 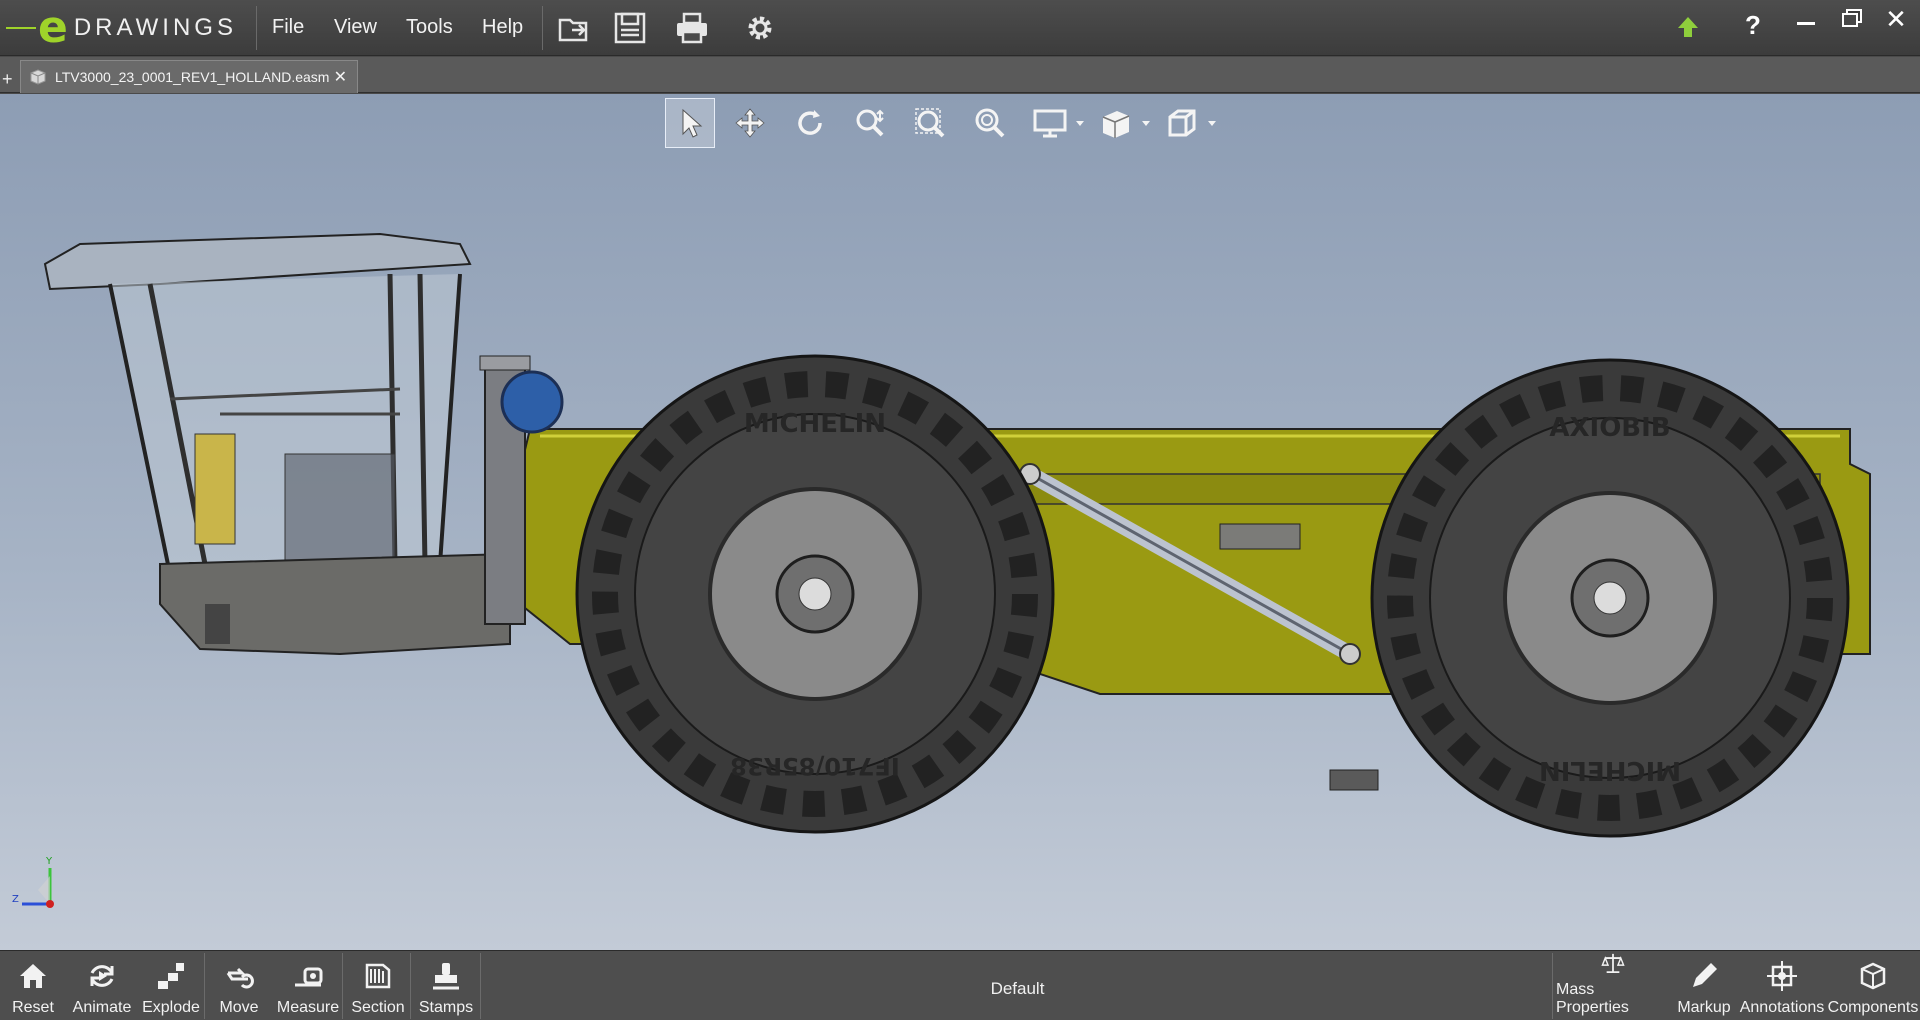 I want to click on document-tab-title: LTV3000_23_0001_REV1_HOLLAND.easm, so click(x=192, y=77).